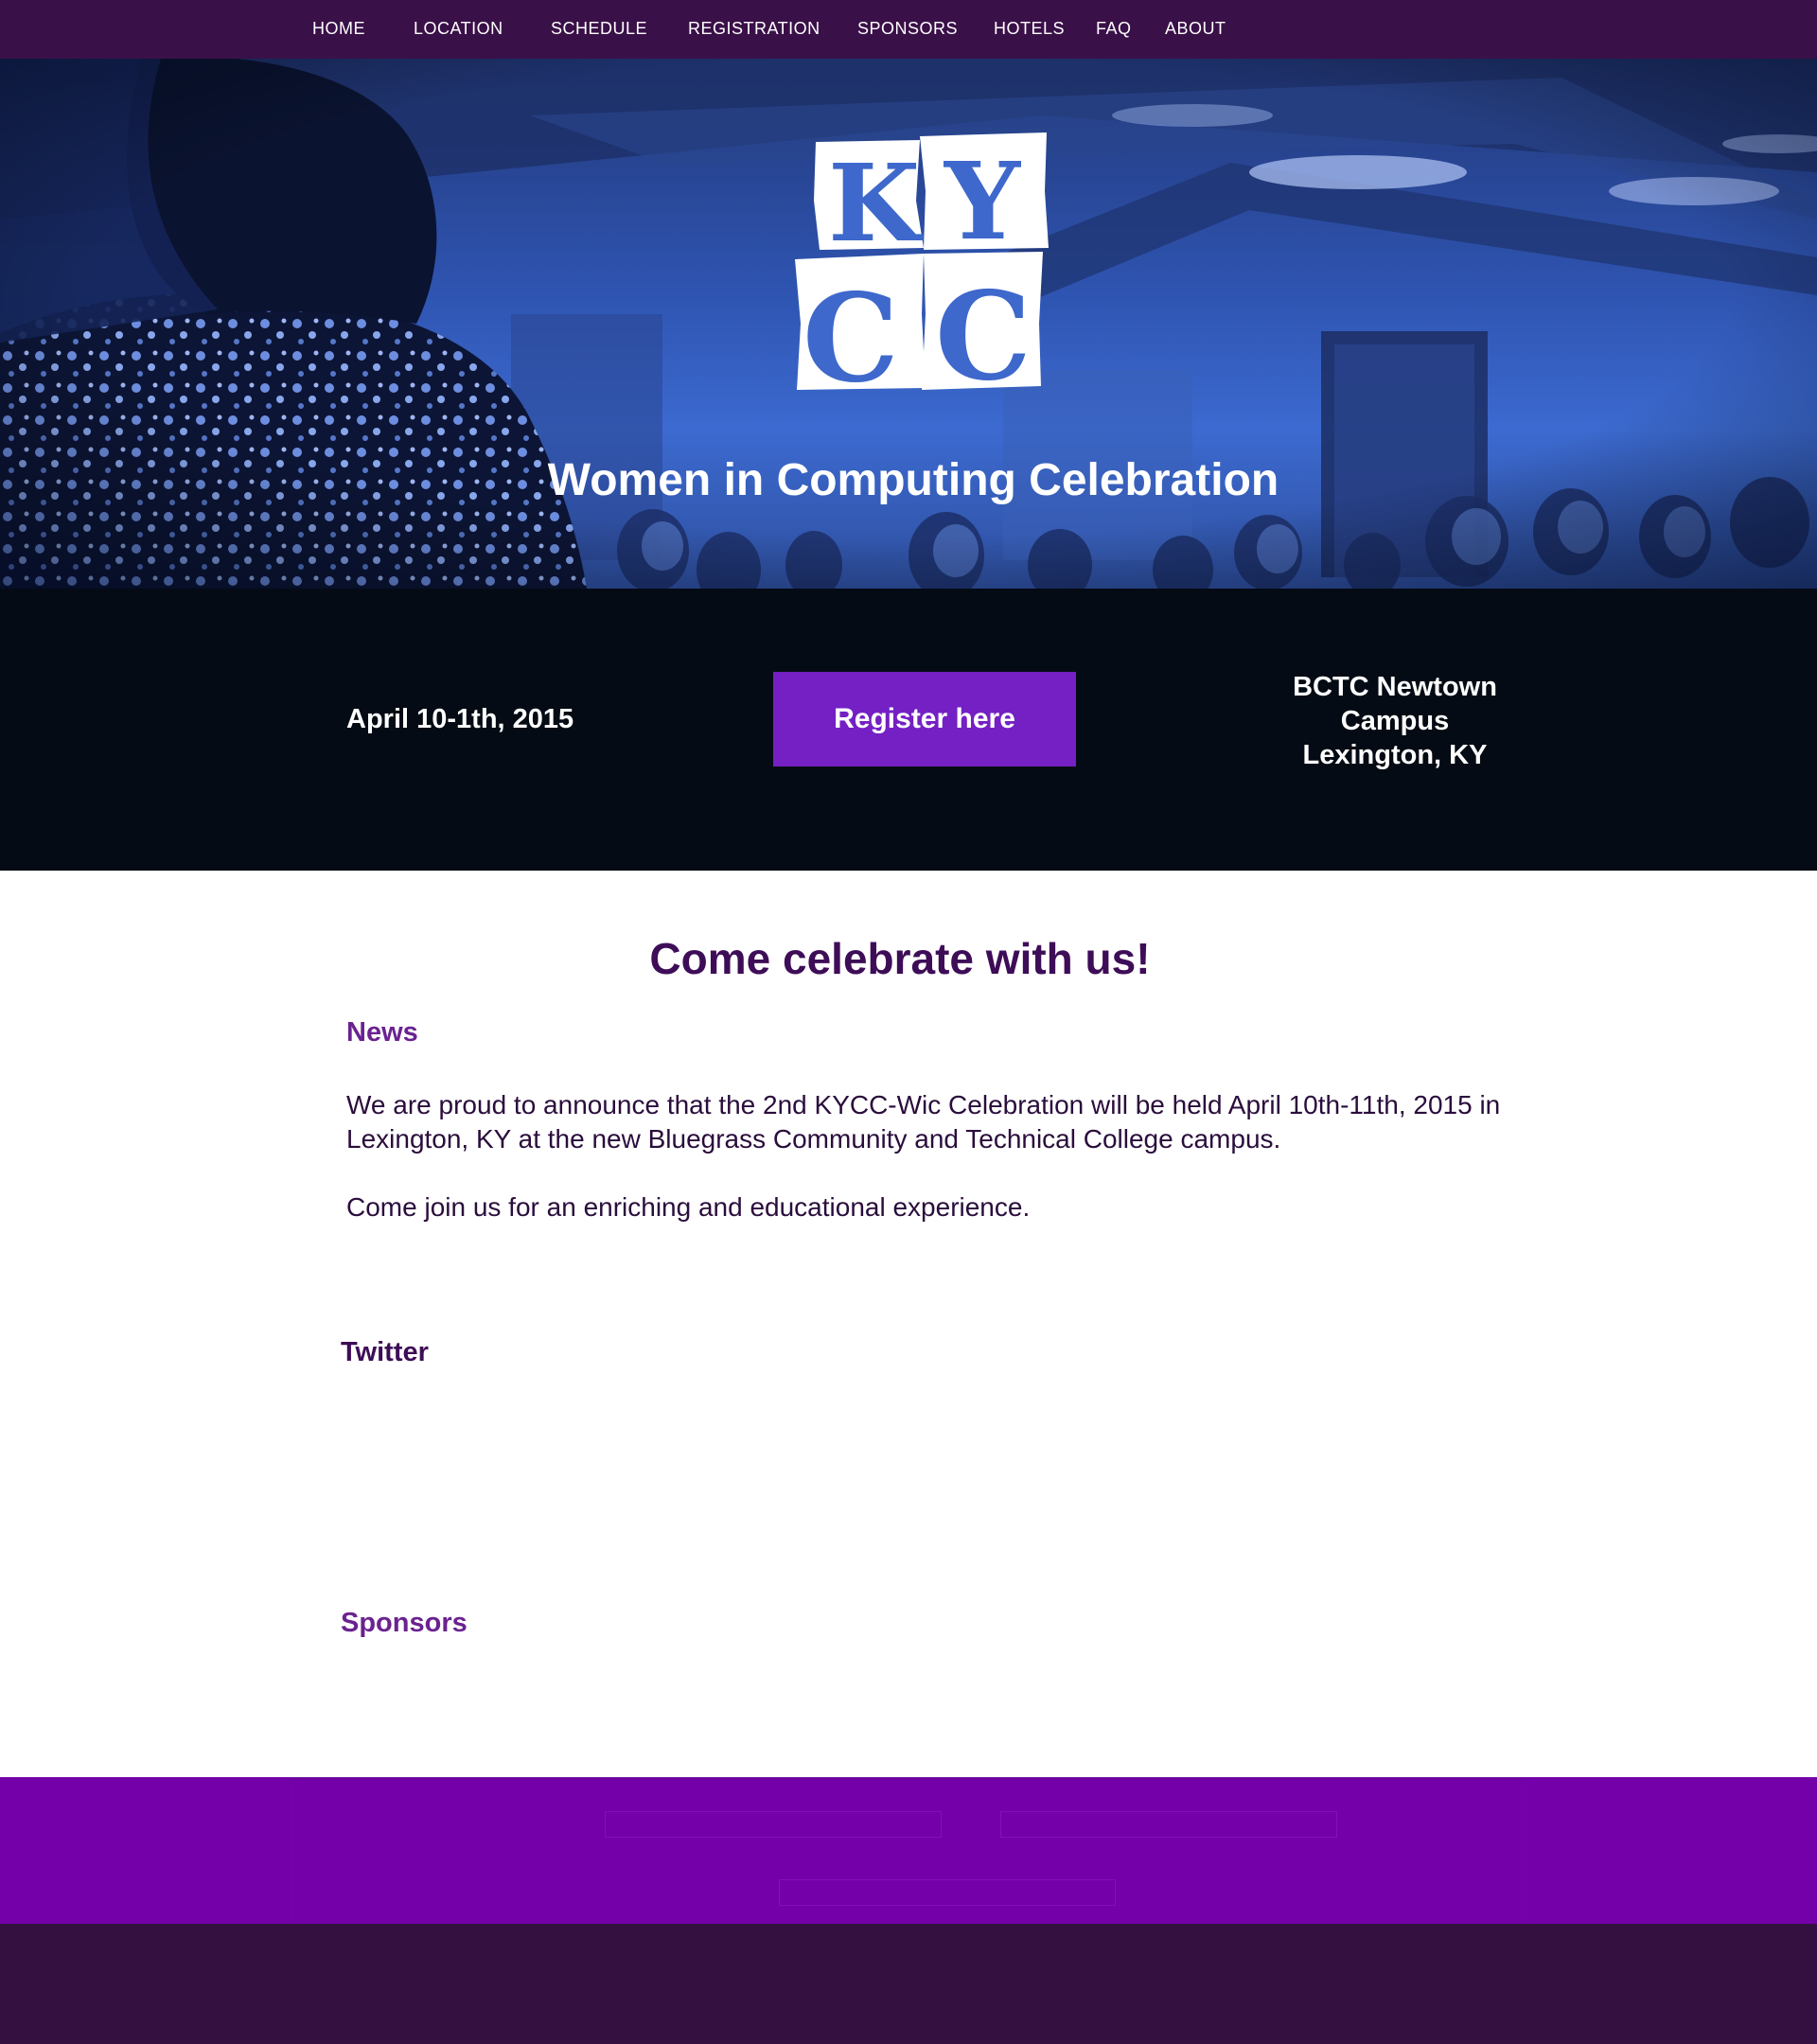  Describe the element at coordinates (1195, 29) in the screenshot. I see `nav-item-about: ABOUT` at that location.